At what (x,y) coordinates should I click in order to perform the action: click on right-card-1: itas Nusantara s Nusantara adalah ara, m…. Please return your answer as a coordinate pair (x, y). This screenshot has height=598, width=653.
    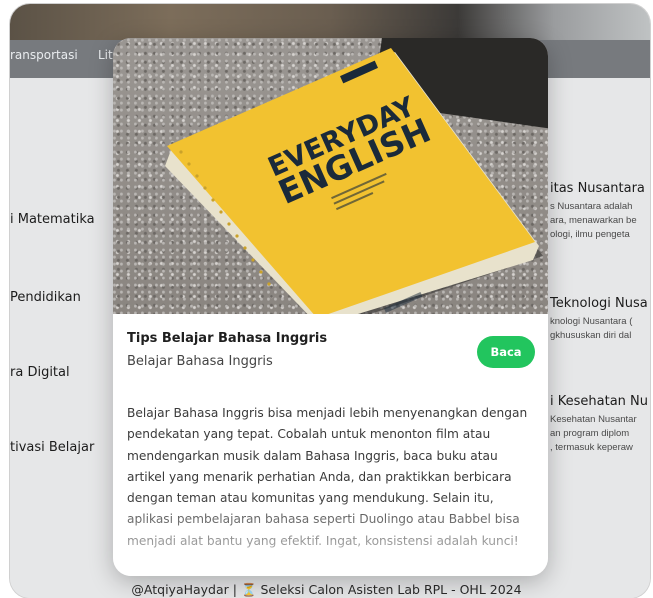
    Looking at the image, I should click on (600, 211).